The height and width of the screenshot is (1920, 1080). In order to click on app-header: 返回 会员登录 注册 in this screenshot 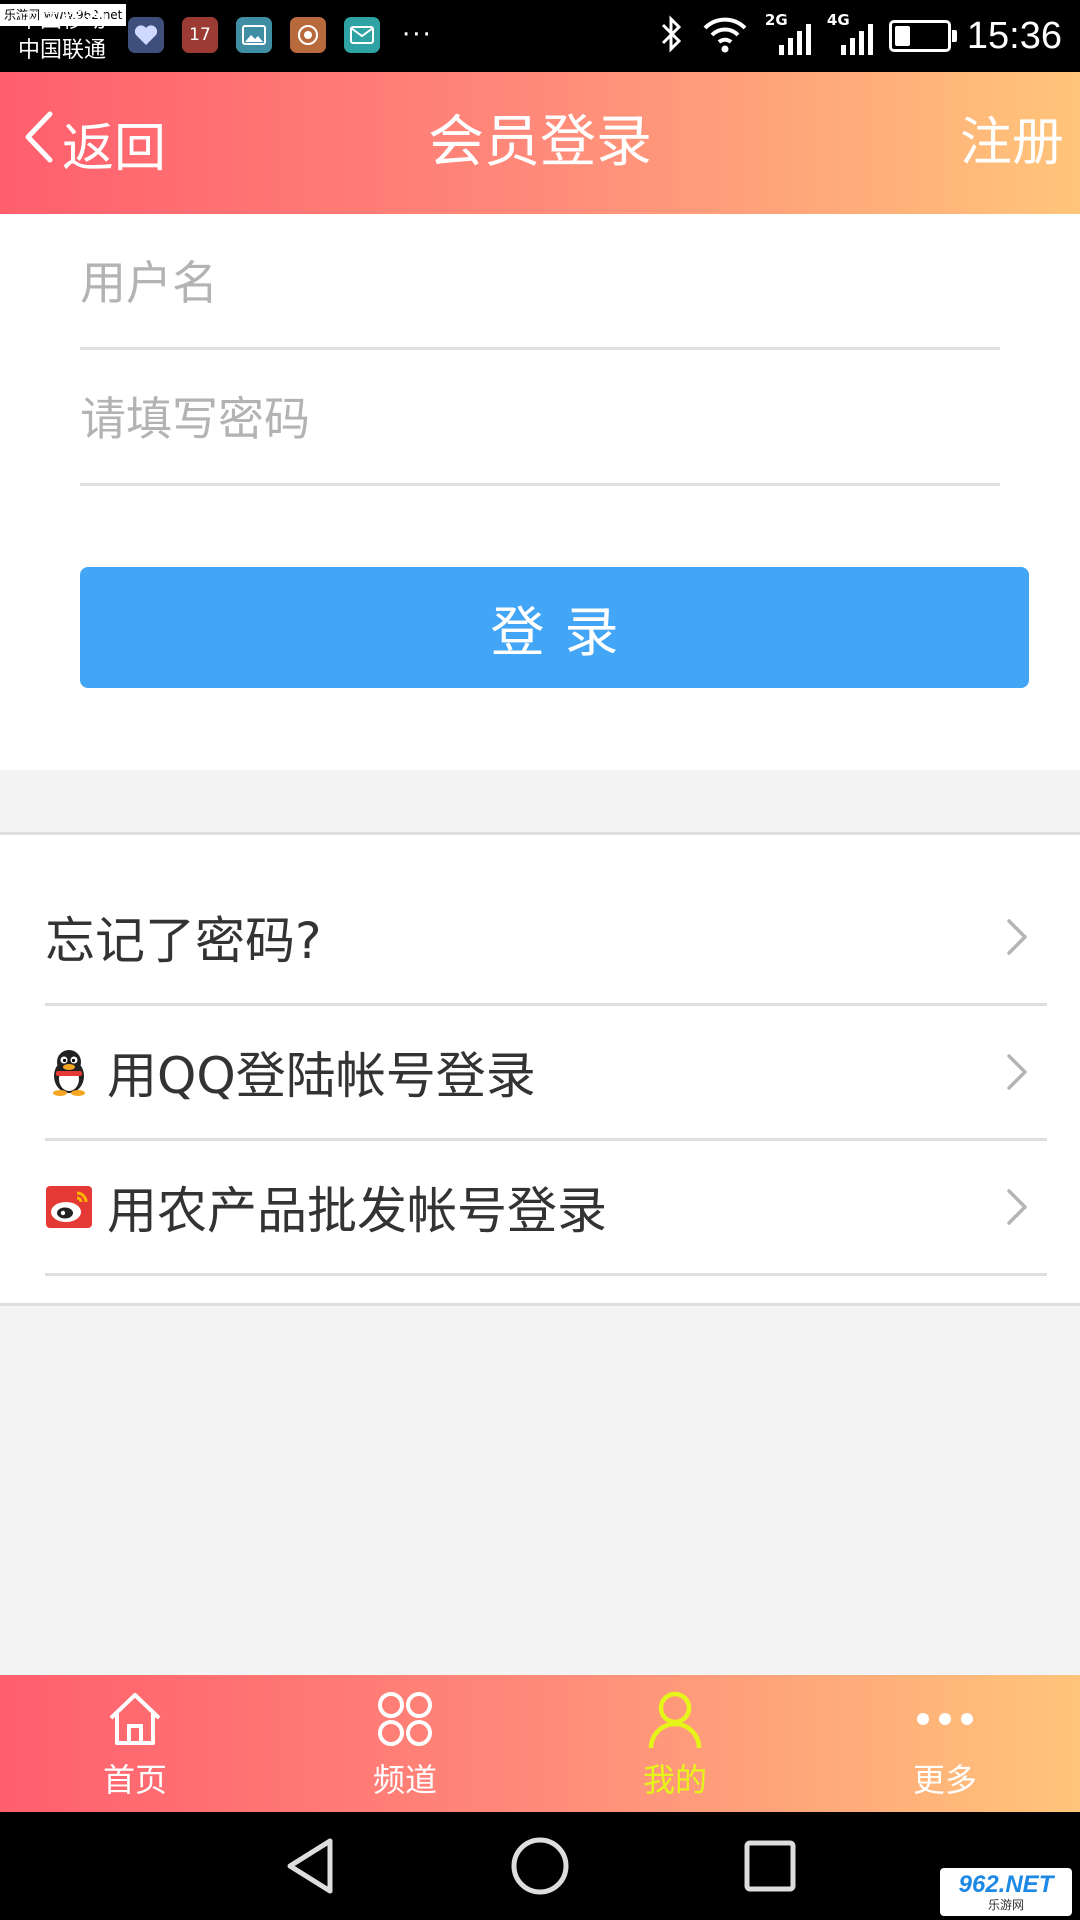, I will do `click(540, 143)`.